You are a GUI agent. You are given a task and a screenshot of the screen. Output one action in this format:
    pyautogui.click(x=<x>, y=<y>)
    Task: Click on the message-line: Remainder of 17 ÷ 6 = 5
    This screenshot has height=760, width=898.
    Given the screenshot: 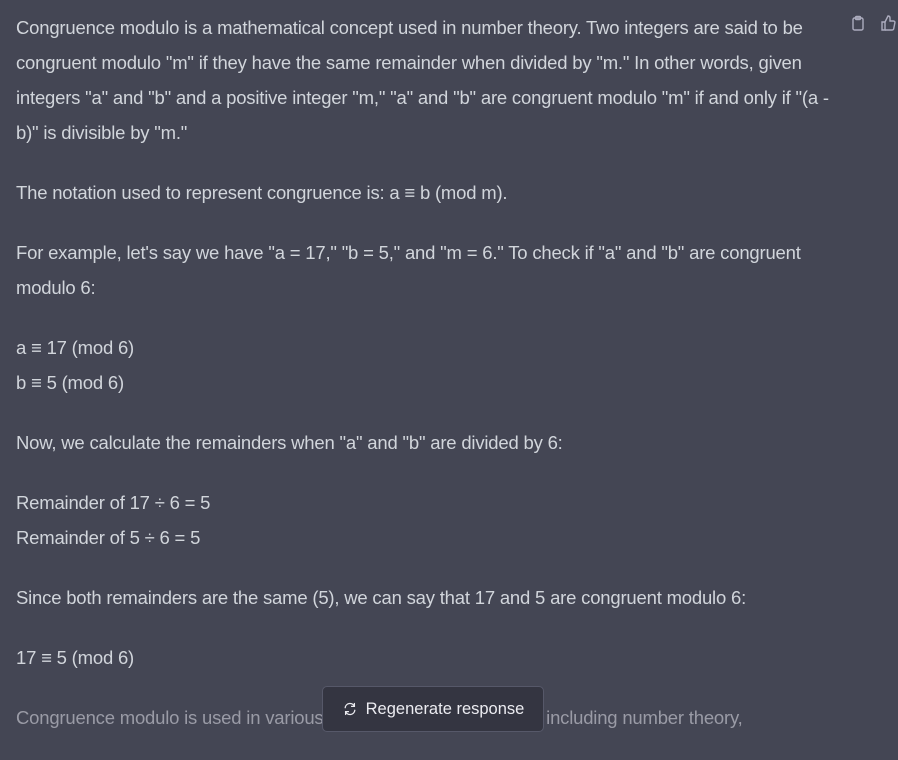 What is the action you would take?
    pyautogui.click(x=113, y=502)
    